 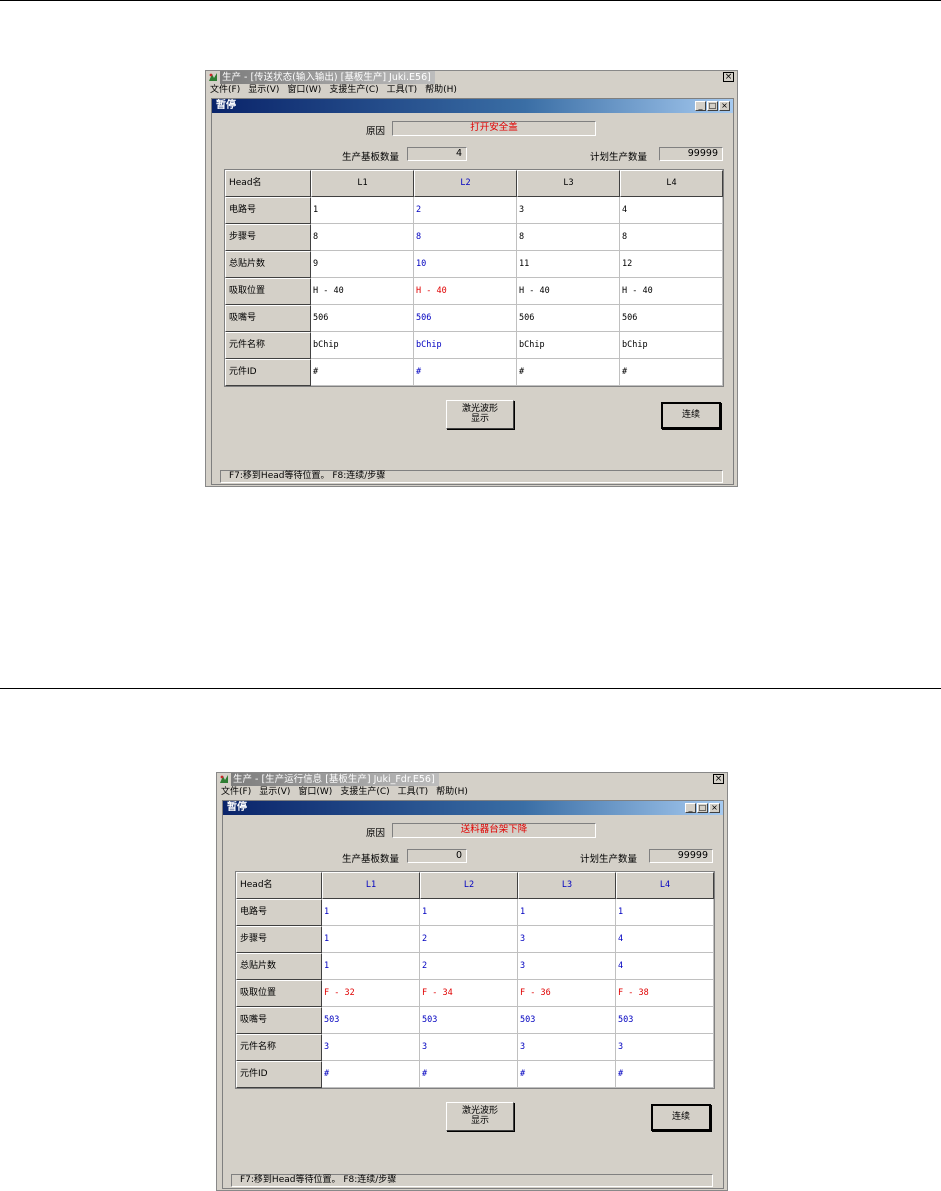 I want to click on row-label: 吸取位置, so click(x=279, y=993).